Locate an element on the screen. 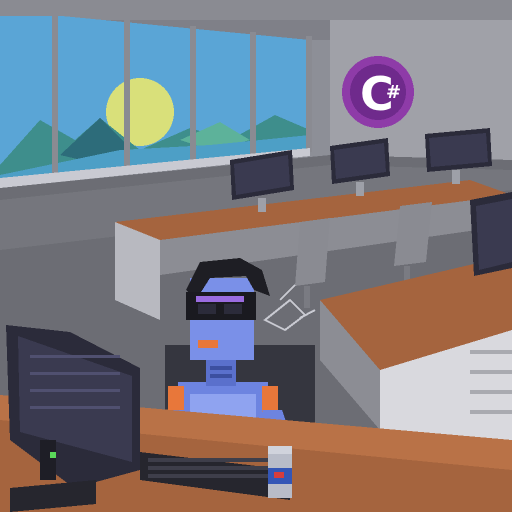  energy-drink-can-icon is located at coordinates (280, 472).